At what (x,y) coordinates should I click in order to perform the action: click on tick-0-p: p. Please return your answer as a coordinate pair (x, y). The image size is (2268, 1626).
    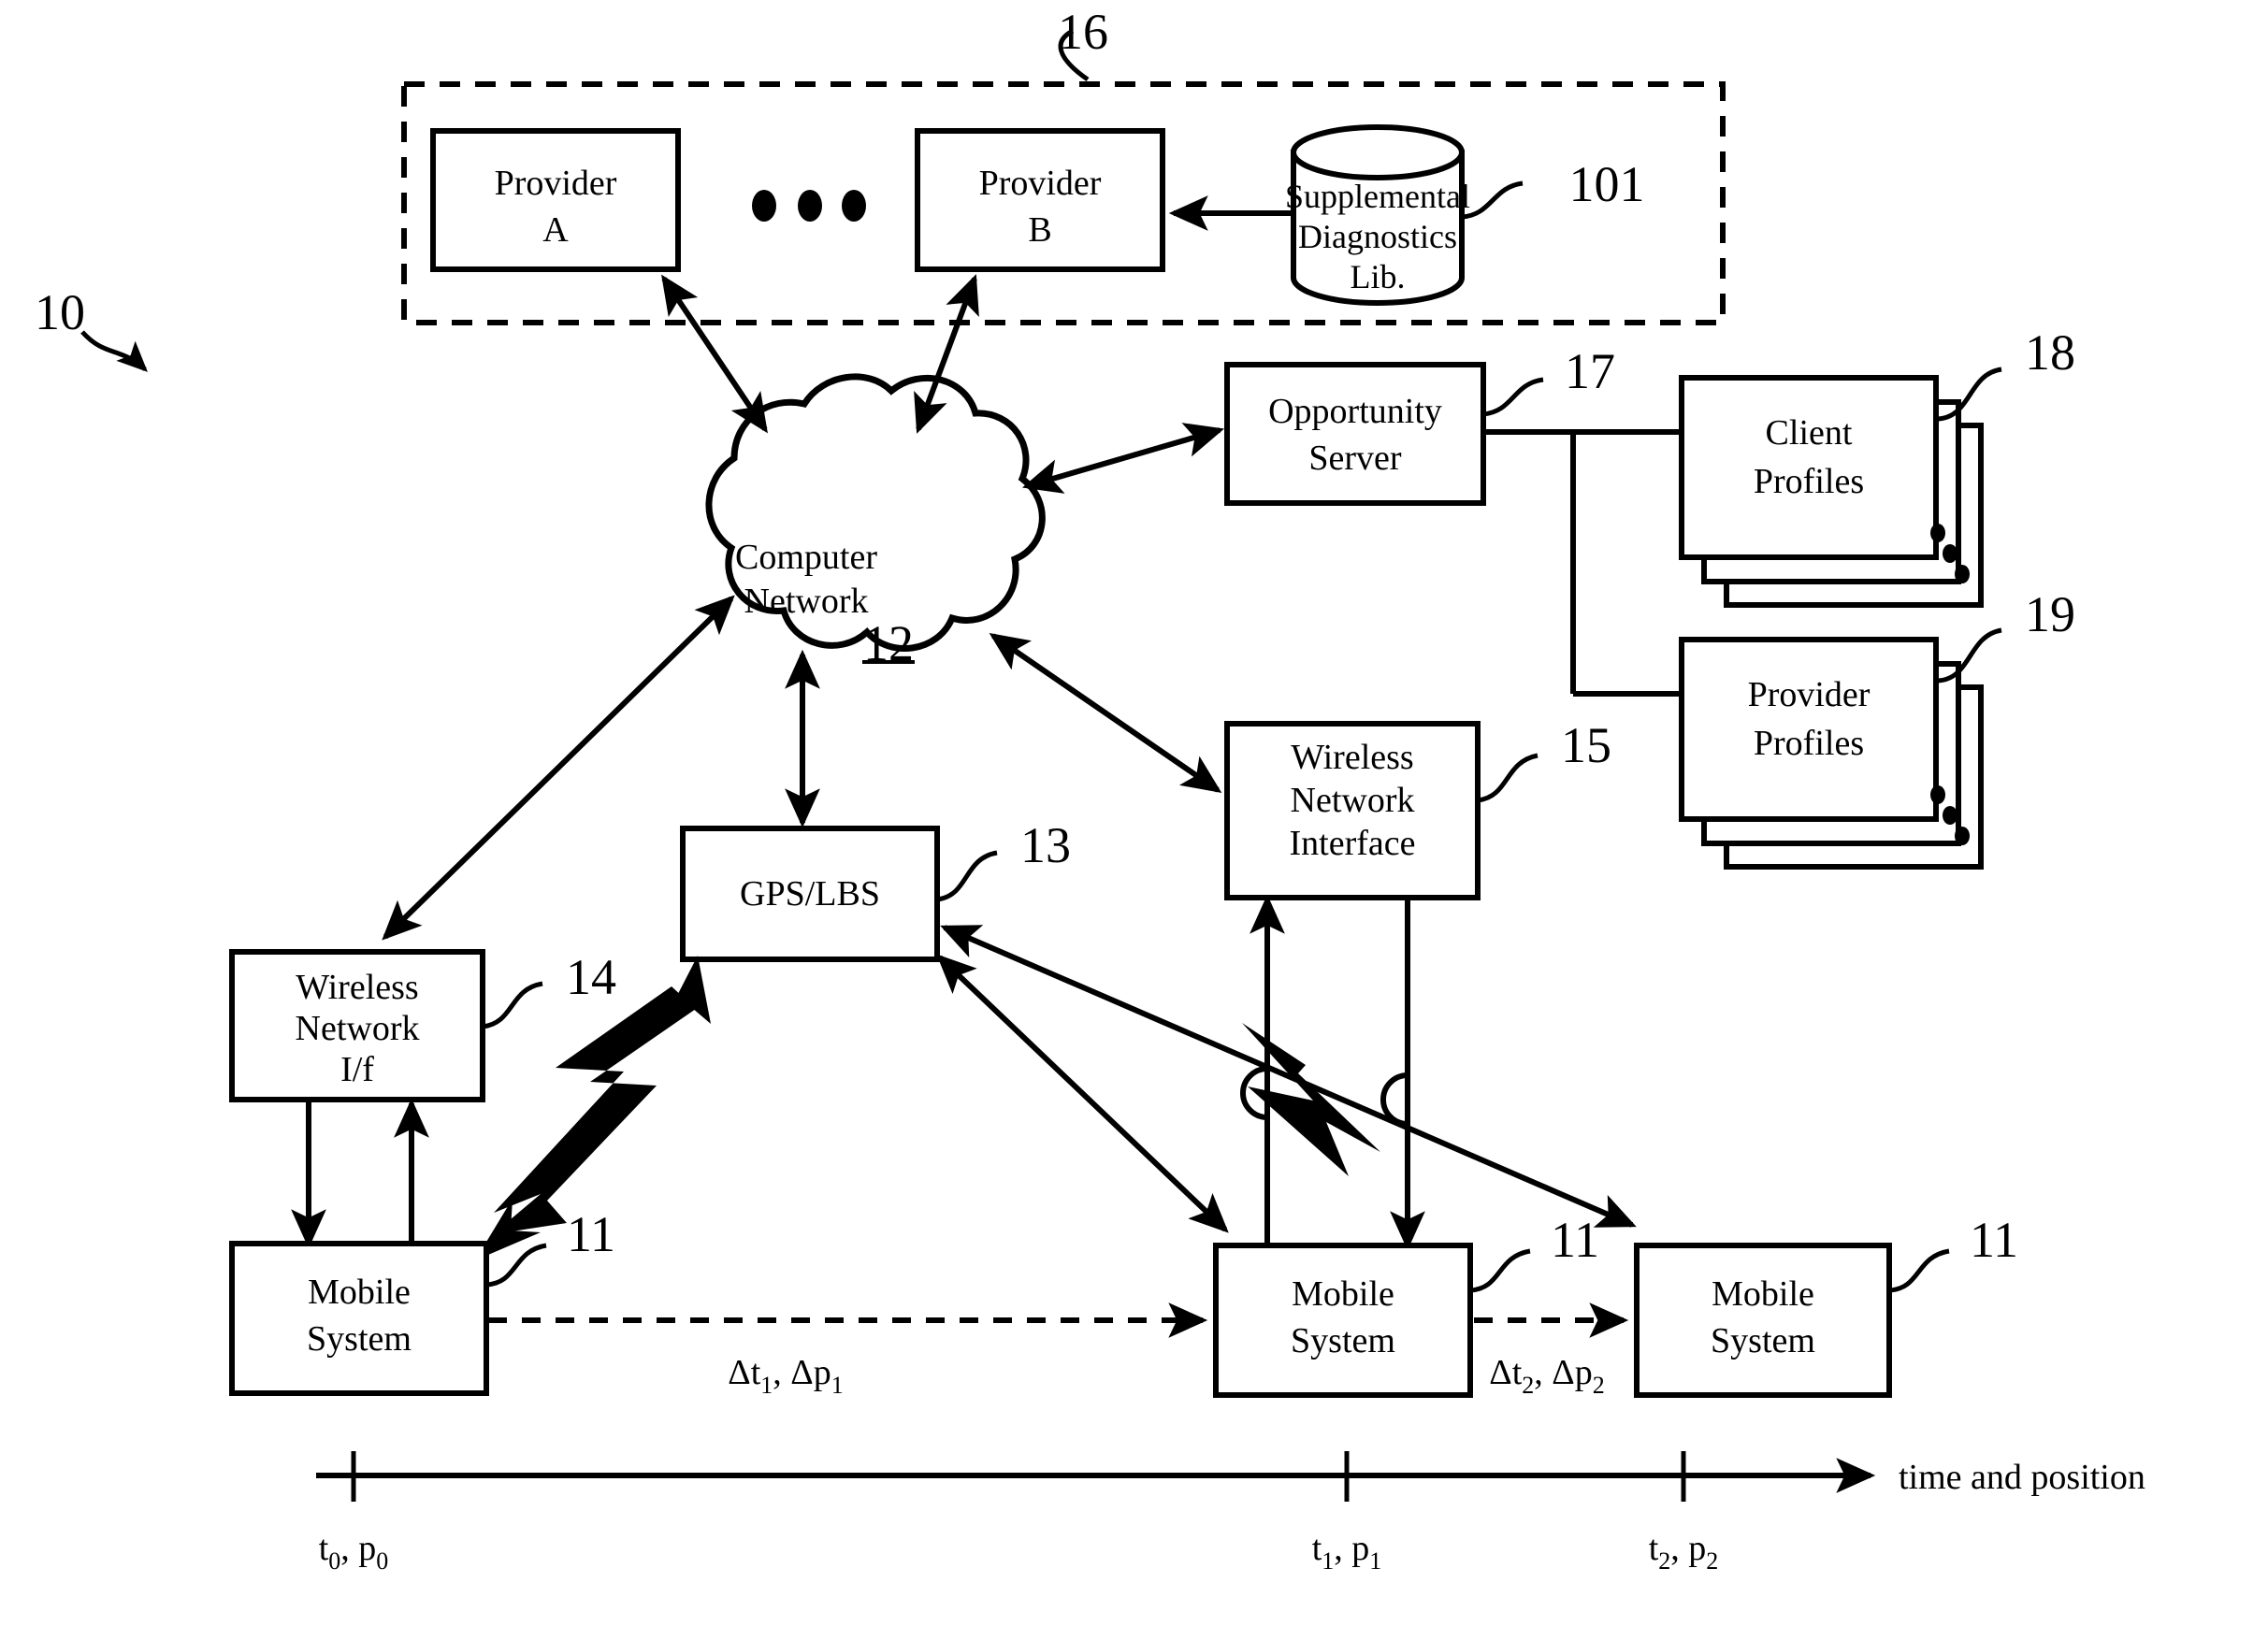
    Looking at the image, I should click on (367, 1548).